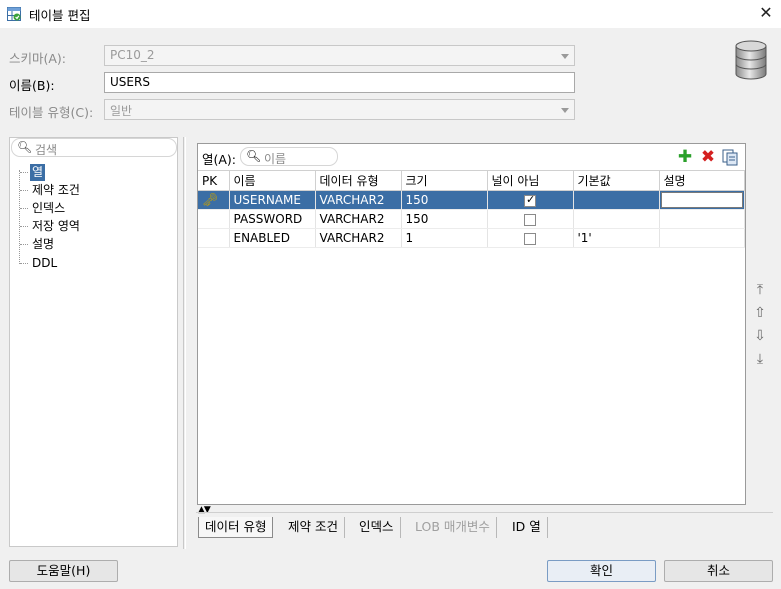 This screenshot has width=781, height=589. I want to click on col-header-comment: 설명, so click(702, 180).